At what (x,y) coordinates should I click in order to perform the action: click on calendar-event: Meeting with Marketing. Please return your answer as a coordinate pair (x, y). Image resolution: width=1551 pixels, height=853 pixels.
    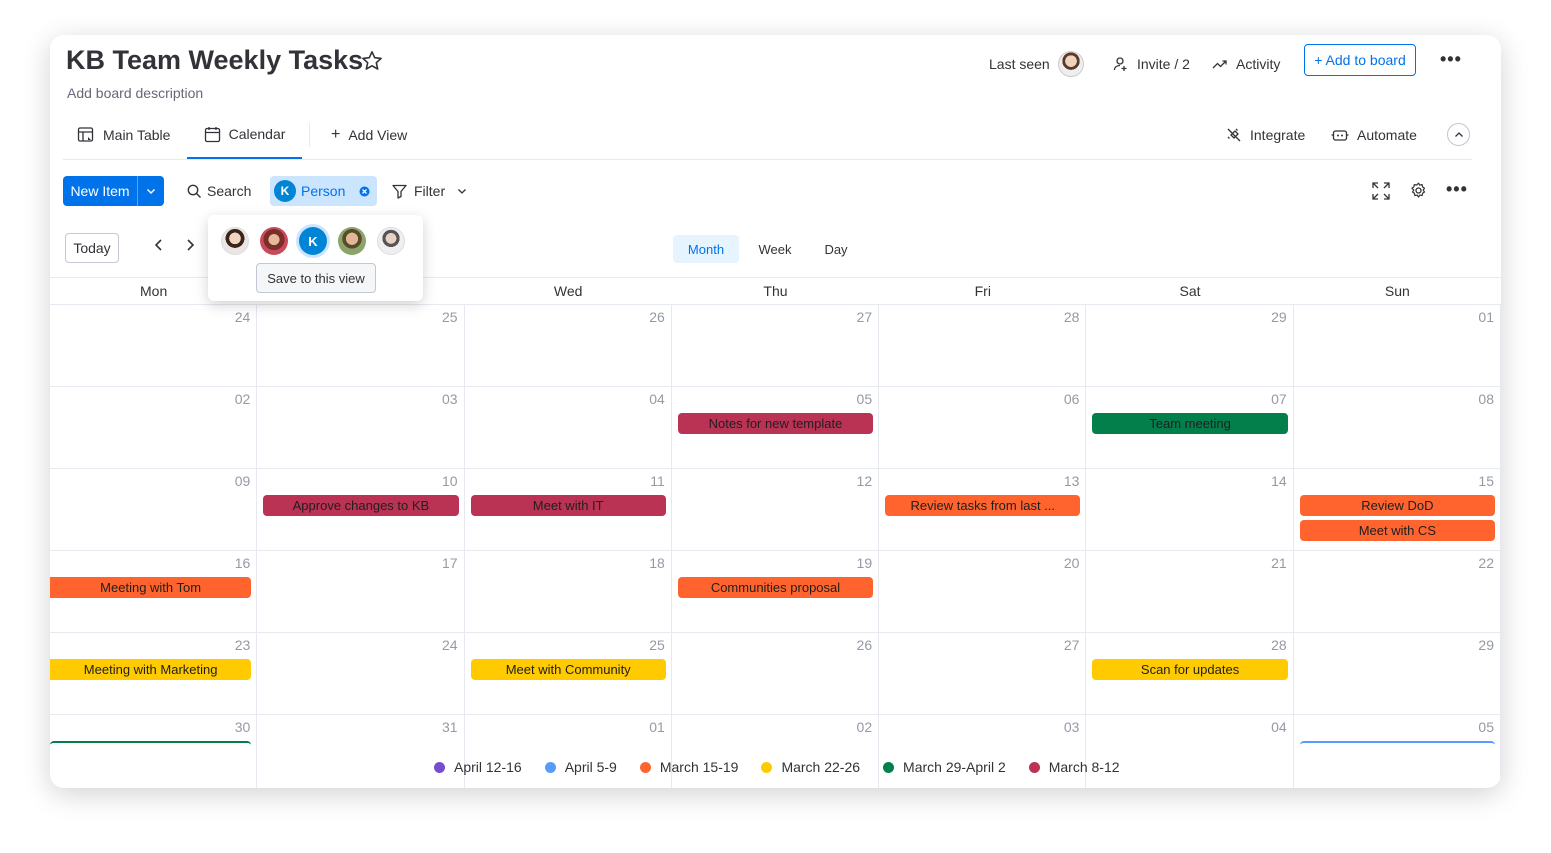
    Looking at the image, I should click on (151, 669).